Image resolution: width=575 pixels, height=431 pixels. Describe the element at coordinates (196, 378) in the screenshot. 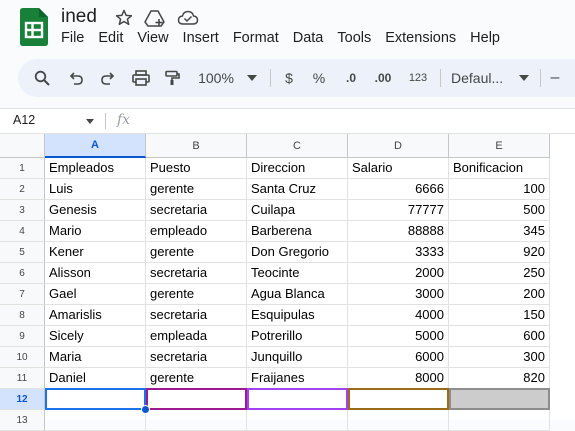

I see `cell-b11: gerente` at that location.